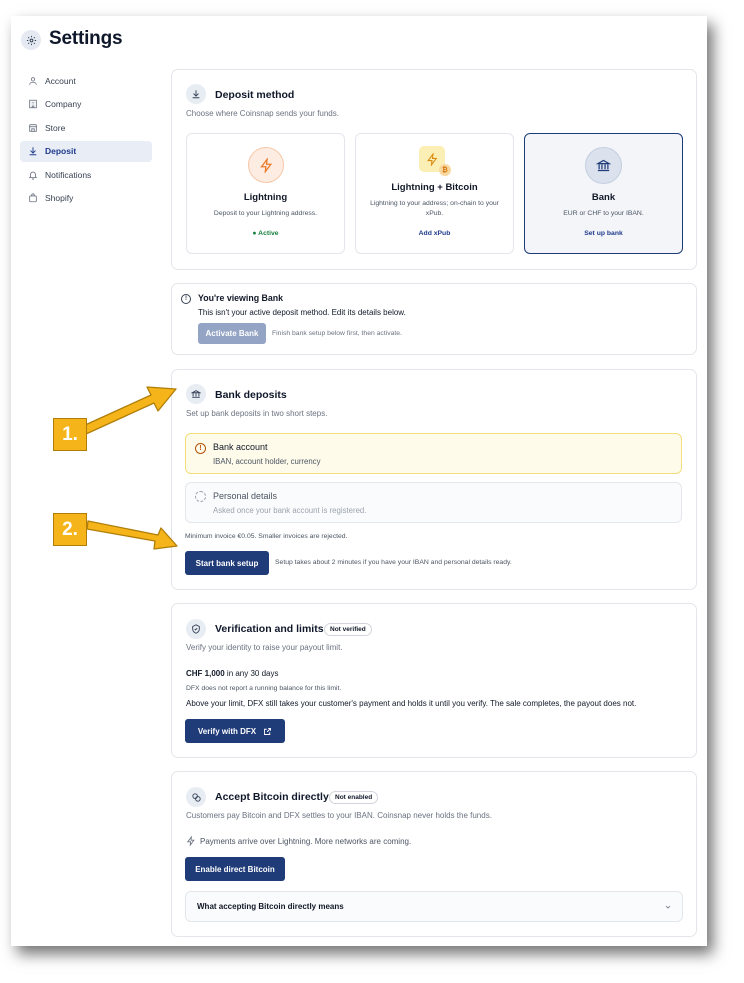 This screenshot has height=983, width=744. What do you see at coordinates (130, 468) in the screenshot?
I see `annotation-overlay` at bounding box center [130, 468].